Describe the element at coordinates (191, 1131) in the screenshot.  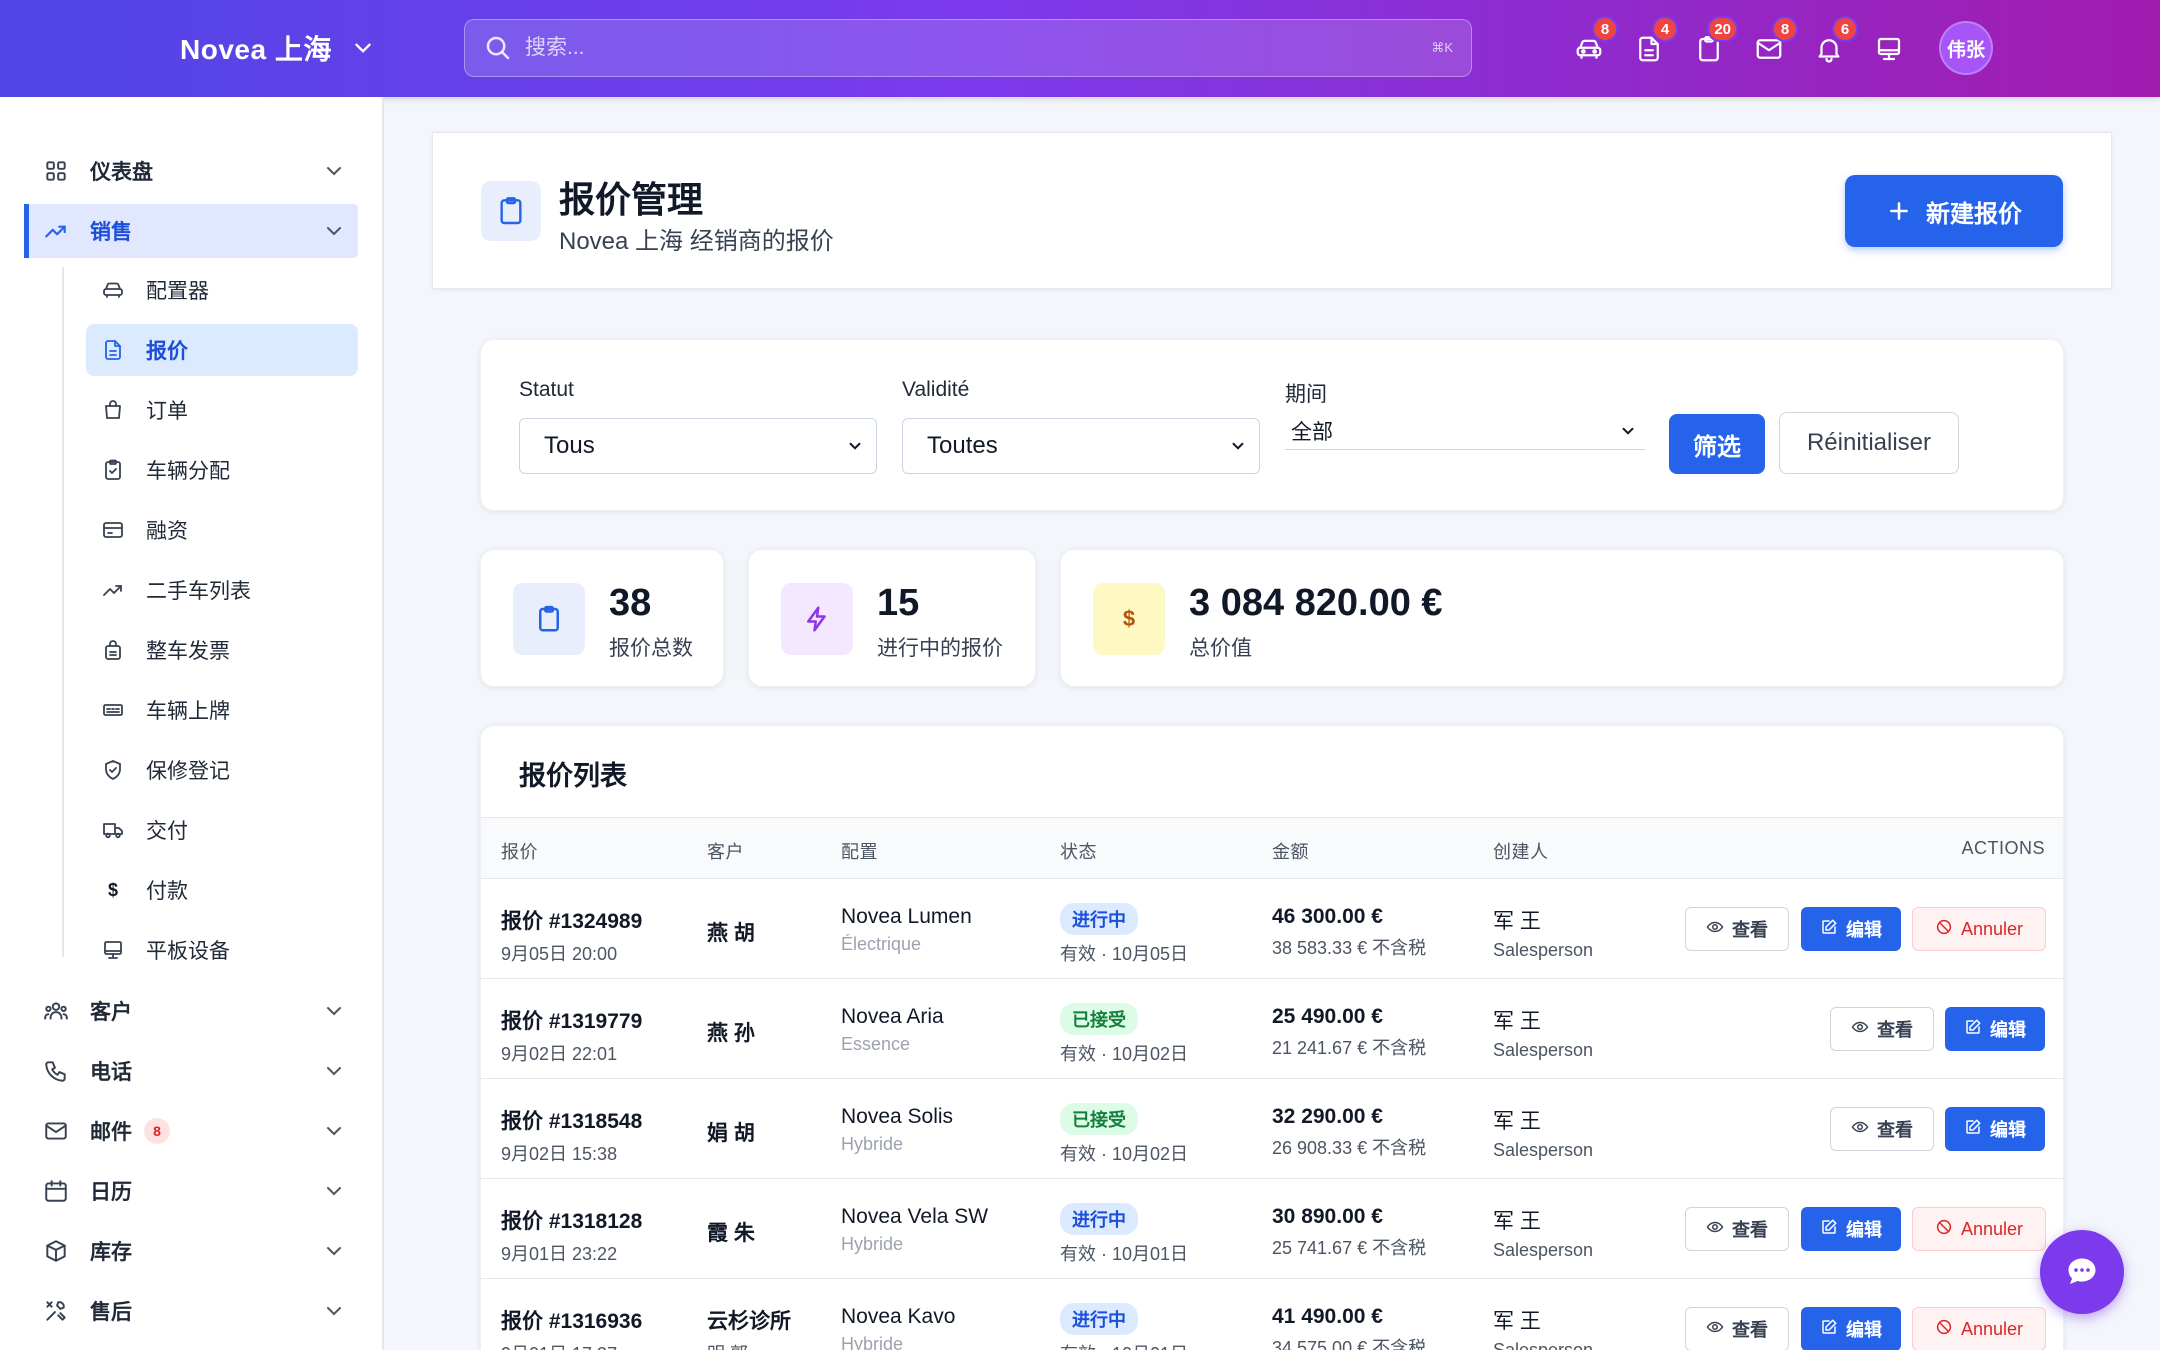
I see `sidebar-item-mail: 邮件 8` at that location.